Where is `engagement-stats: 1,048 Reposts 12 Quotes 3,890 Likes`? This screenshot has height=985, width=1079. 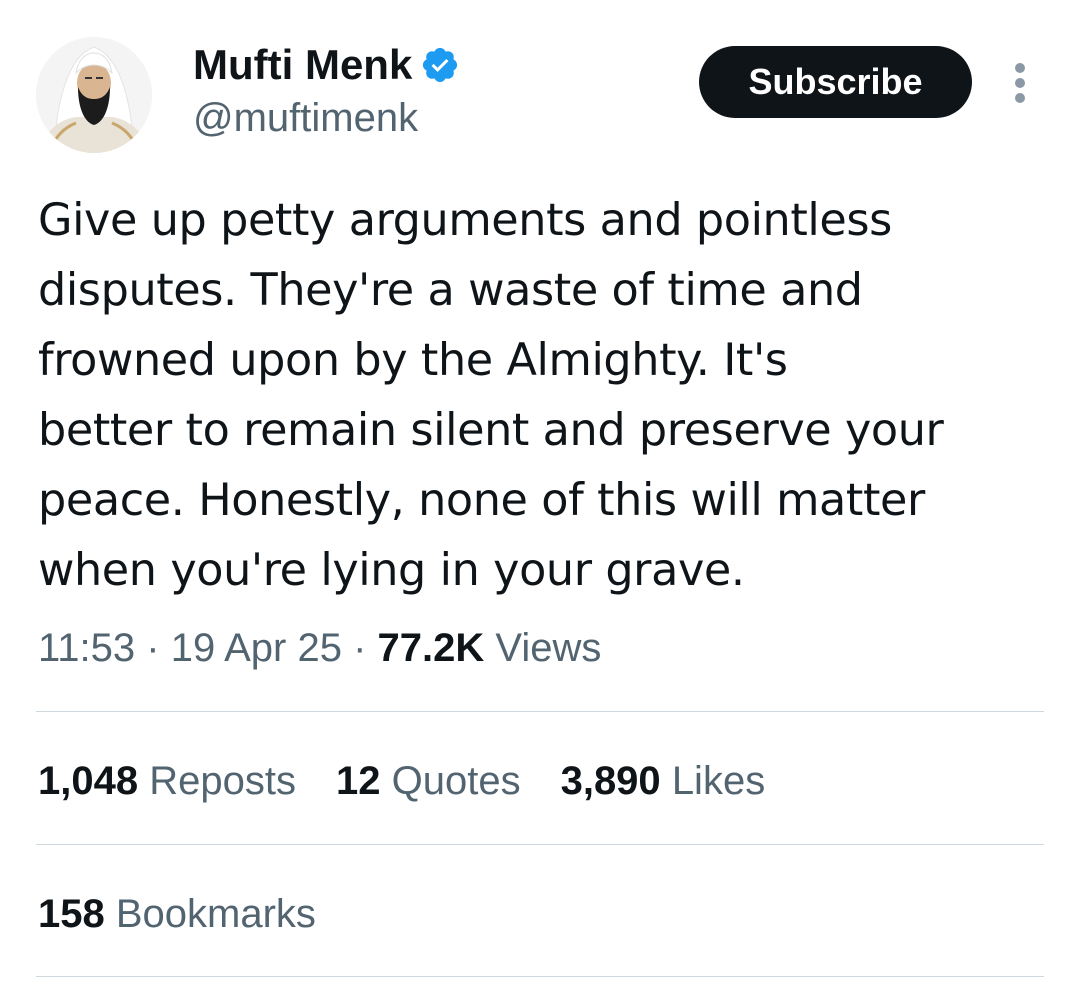
engagement-stats: 1,048 Reposts 12 Quotes 3,890 Likes is located at coordinates (421, 781).